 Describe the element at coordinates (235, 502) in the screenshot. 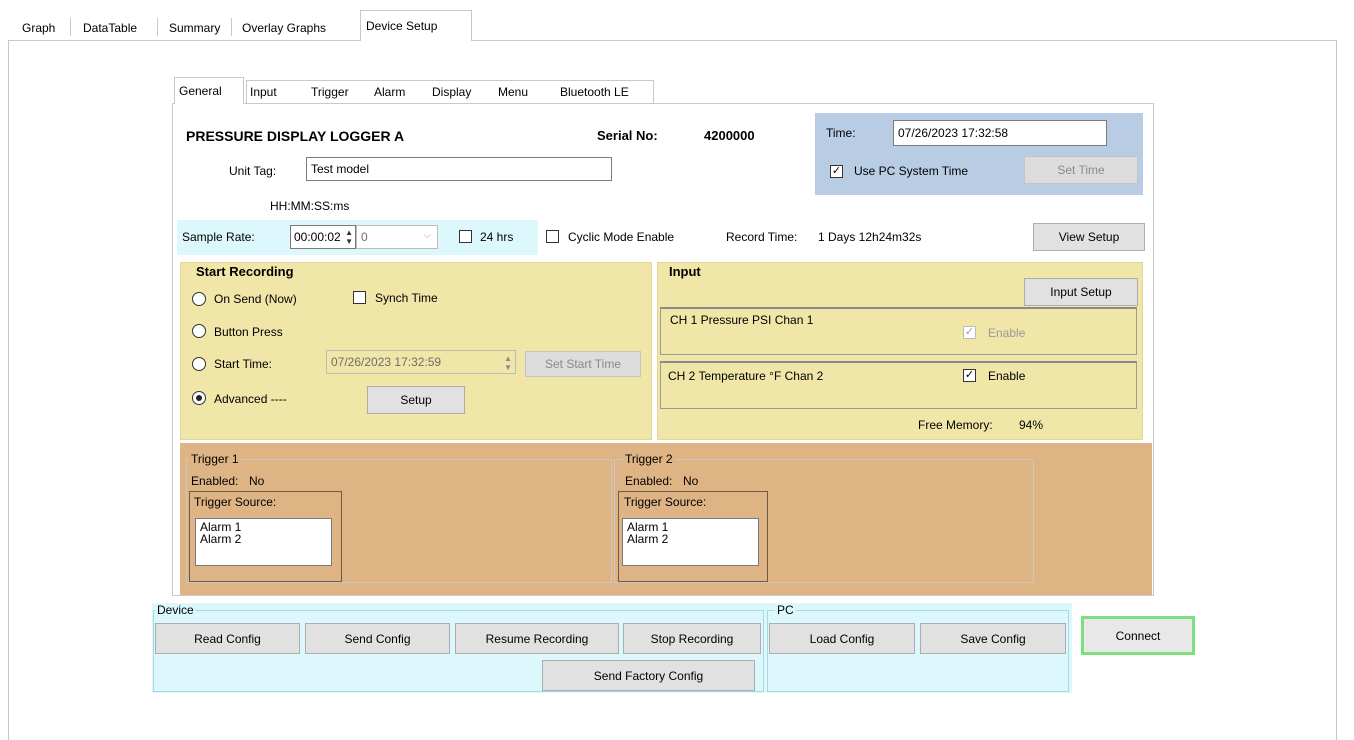

I see `trigger-1-source-title: Trigger Source:` at that location.